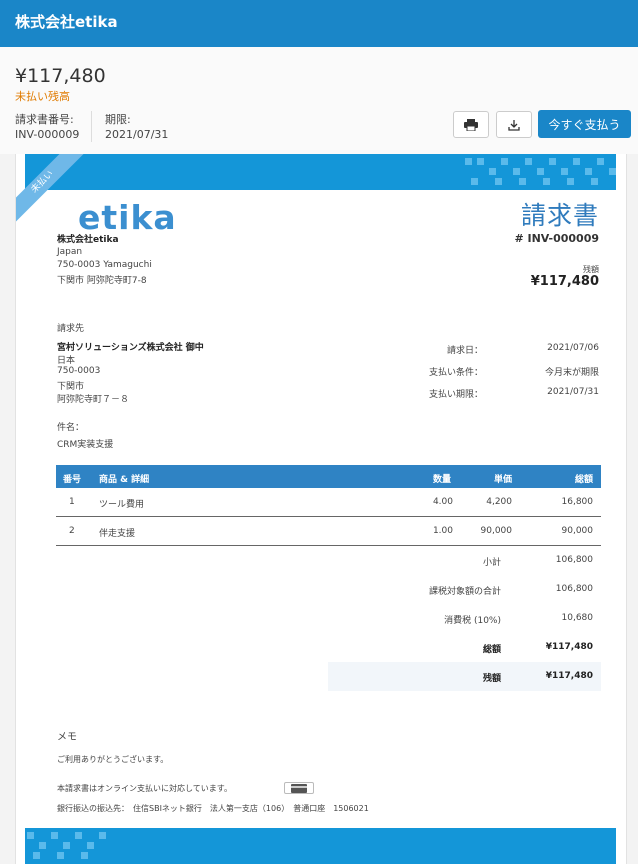  What do you see at coordinates (72, 531) in the screenshot?
I see `cell-no: 2` at bounding box center [72, 531].